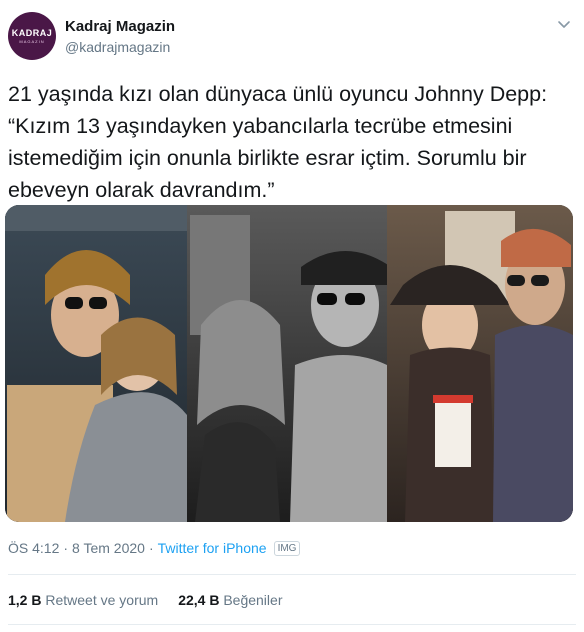  I want to click on tweet-source-link: Twitter for iPhone, so click(212, 548).